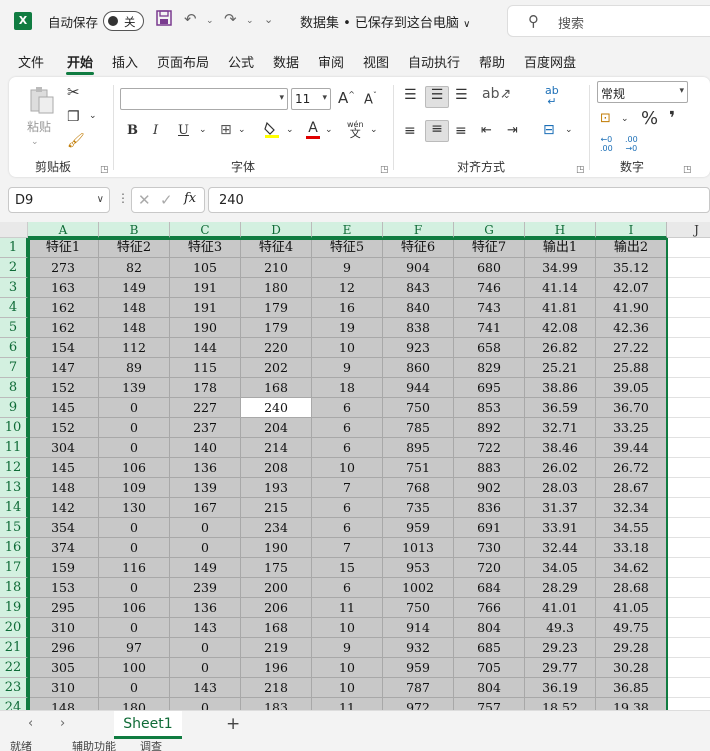 The height and width of the screenshot is (751, 710). What do you see at coordinates (230, 19) in the screenshot?
I see `redo-icon: ↷` at bounding box center [230, 19].